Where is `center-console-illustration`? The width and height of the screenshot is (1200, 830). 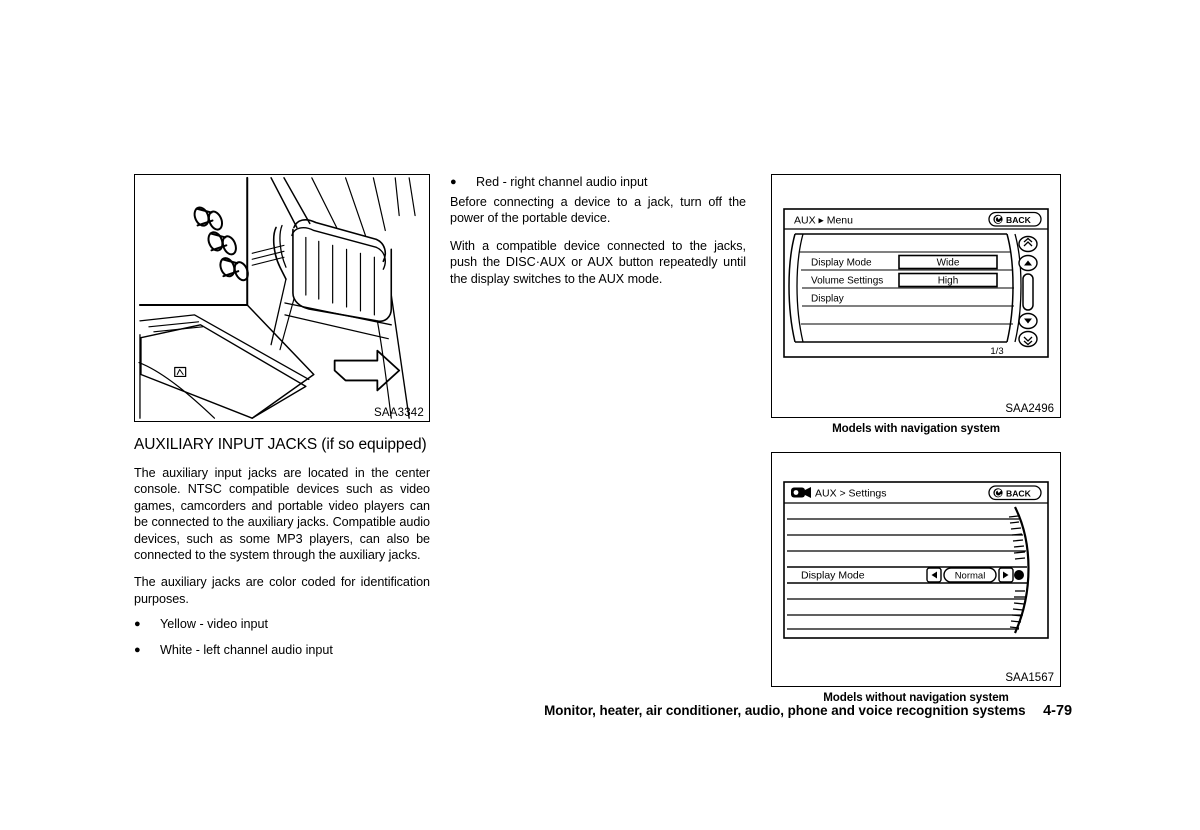 center-console-illustration is located at coordinates (277, 297).